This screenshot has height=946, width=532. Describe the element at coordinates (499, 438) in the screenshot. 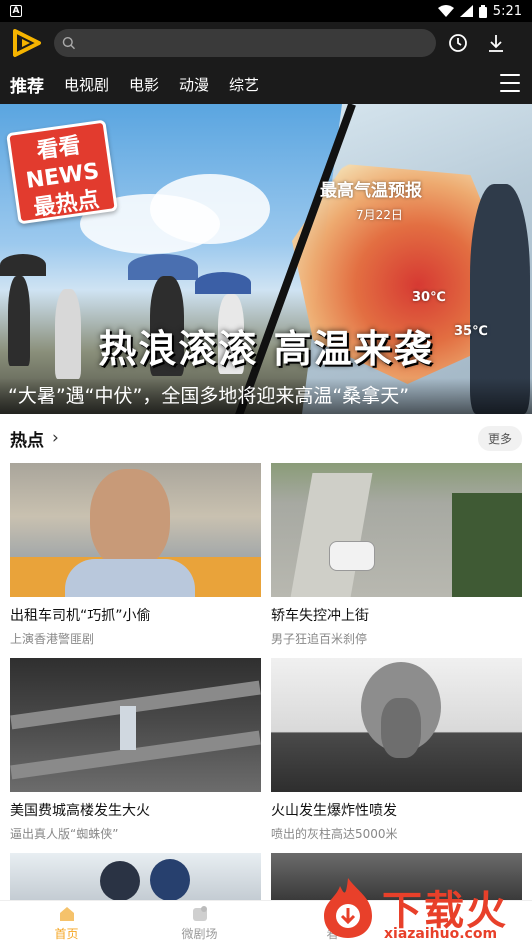

I see `more-button: 更多` at that location.